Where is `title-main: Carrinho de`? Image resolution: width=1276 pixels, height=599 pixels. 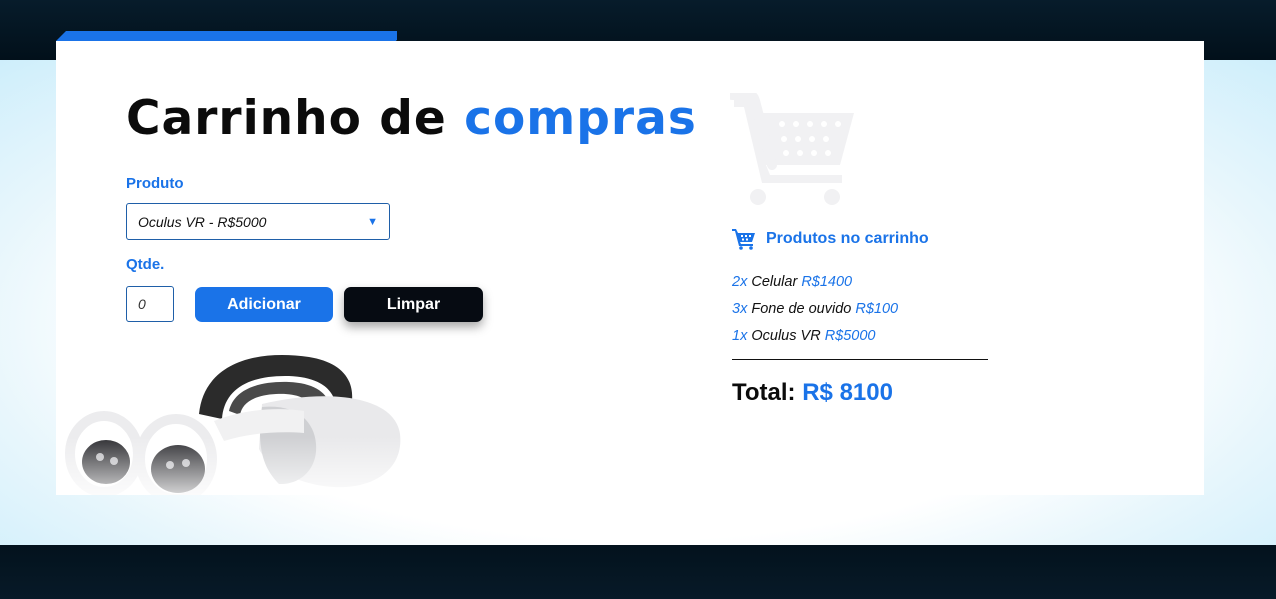 title-main: Carrinho de is located at coordinates (286, 118).